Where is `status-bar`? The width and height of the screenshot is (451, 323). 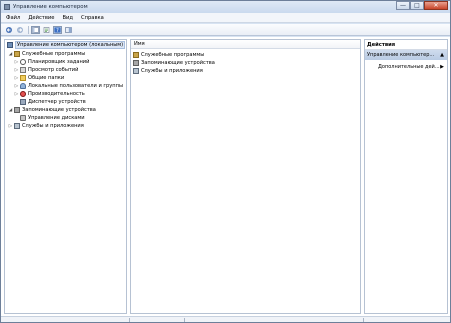 status-bar is located at coordinates (225, 319).